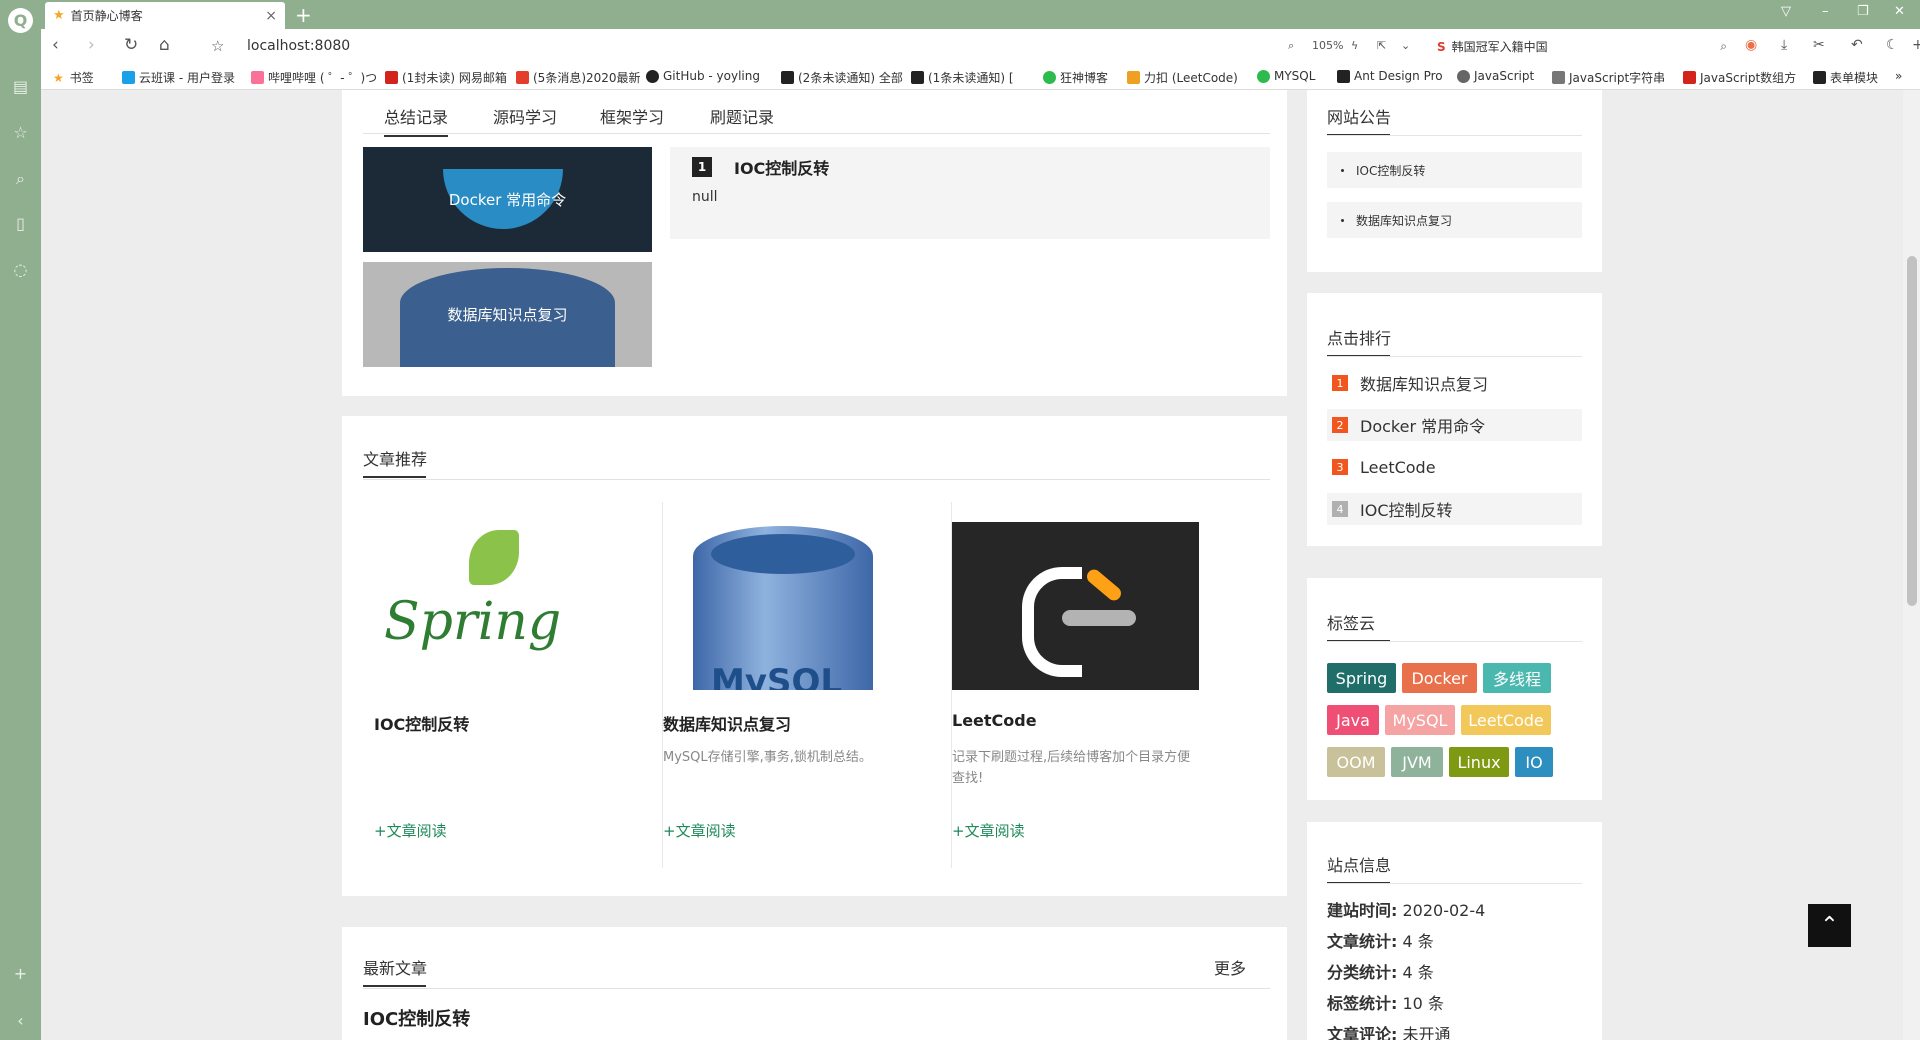  What do you see at coordinates (55, 45) in the screenshot?
I see `back-icon: ‹` at bounding box center [55, 45].